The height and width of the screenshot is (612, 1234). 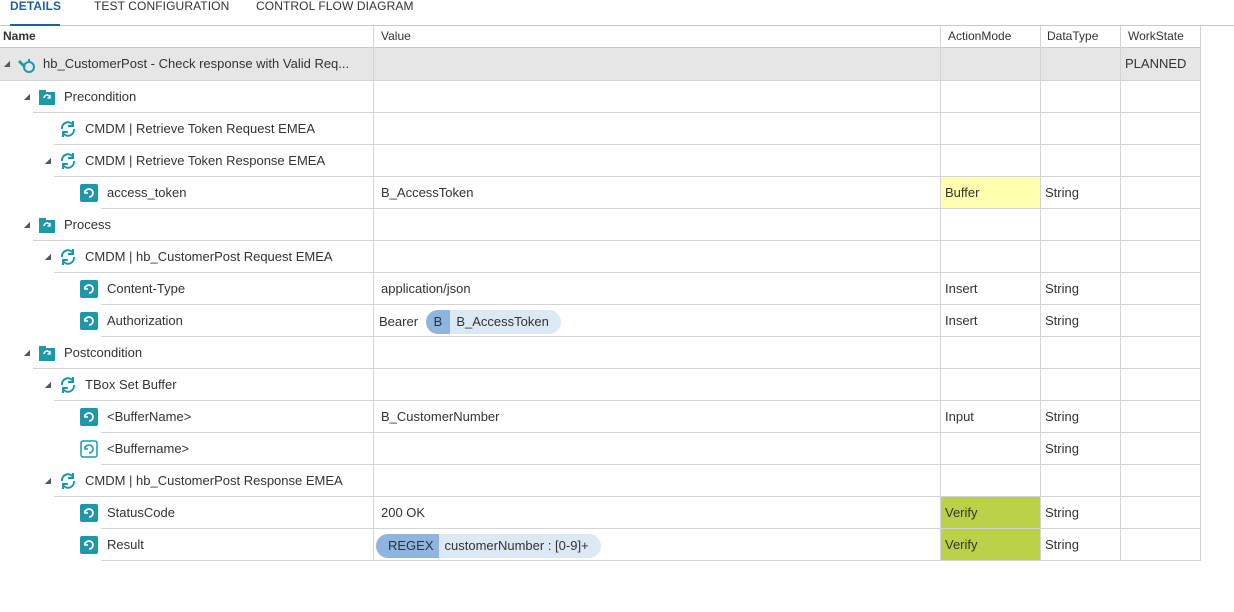 What do you see at coordinates (161, 12) in the screenshot?
I see `tab-test-configuration: TEST CONFIGURATION` at bounding box center [161, 12].